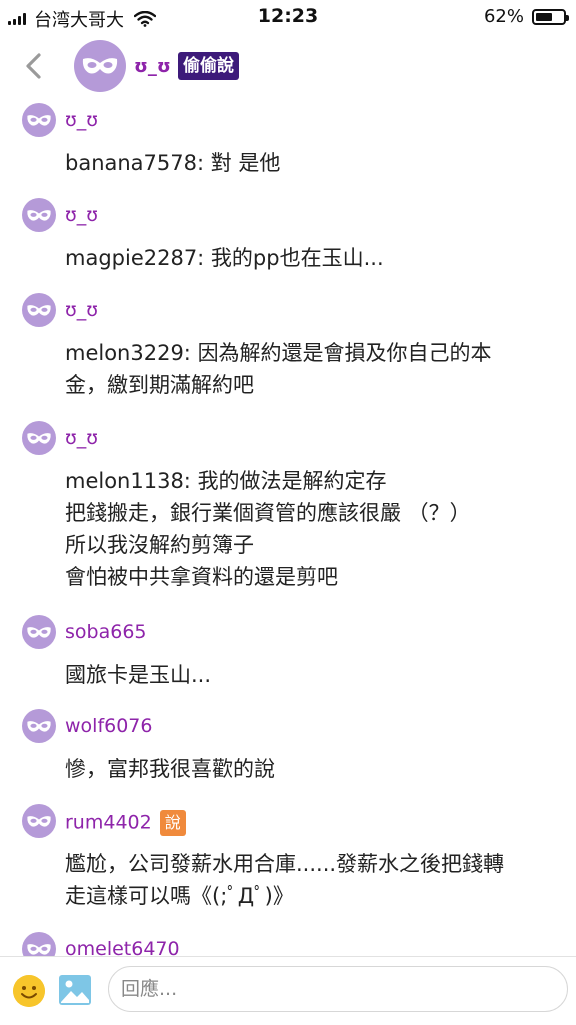  Describe the element at coordinates (152, 66) in the screenshot. I see `header-name: ʊ_ʊ` at that location.